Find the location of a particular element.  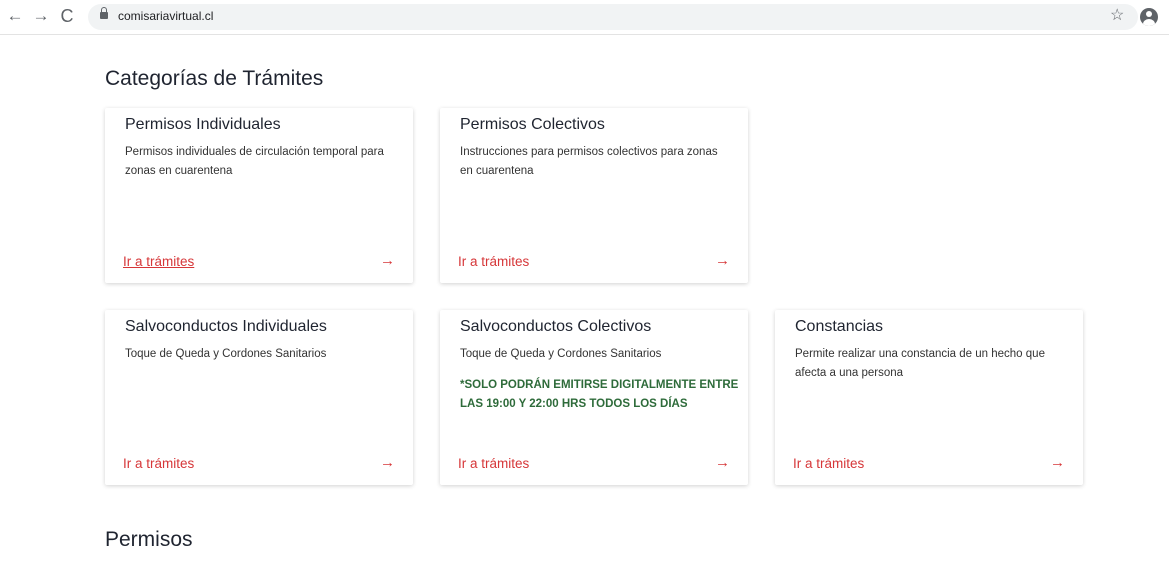

bookmark-star-icon: ☆ is located at coordinates (1117, 16).